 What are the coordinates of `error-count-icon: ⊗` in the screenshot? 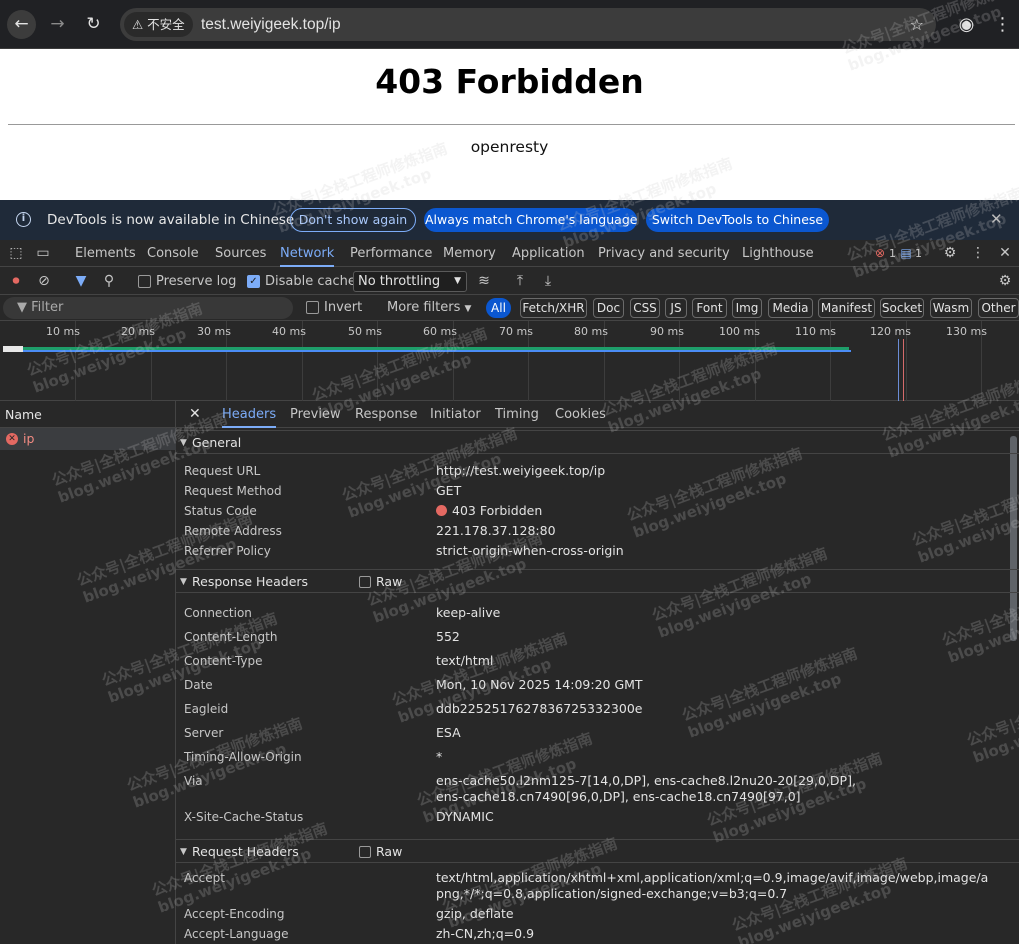 It's located at (880, 253).